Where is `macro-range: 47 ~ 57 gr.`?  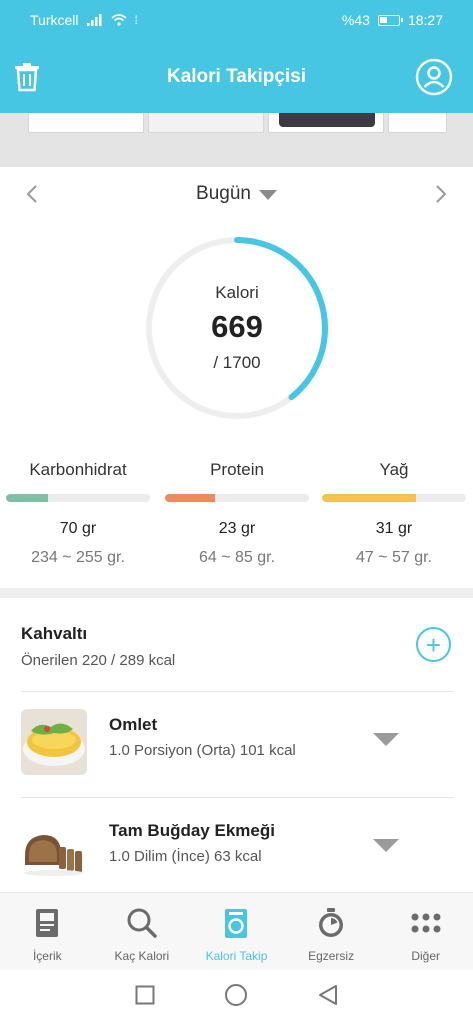
macro-range: 47 ~ 57 gr. is located at coordinates (394, 557).